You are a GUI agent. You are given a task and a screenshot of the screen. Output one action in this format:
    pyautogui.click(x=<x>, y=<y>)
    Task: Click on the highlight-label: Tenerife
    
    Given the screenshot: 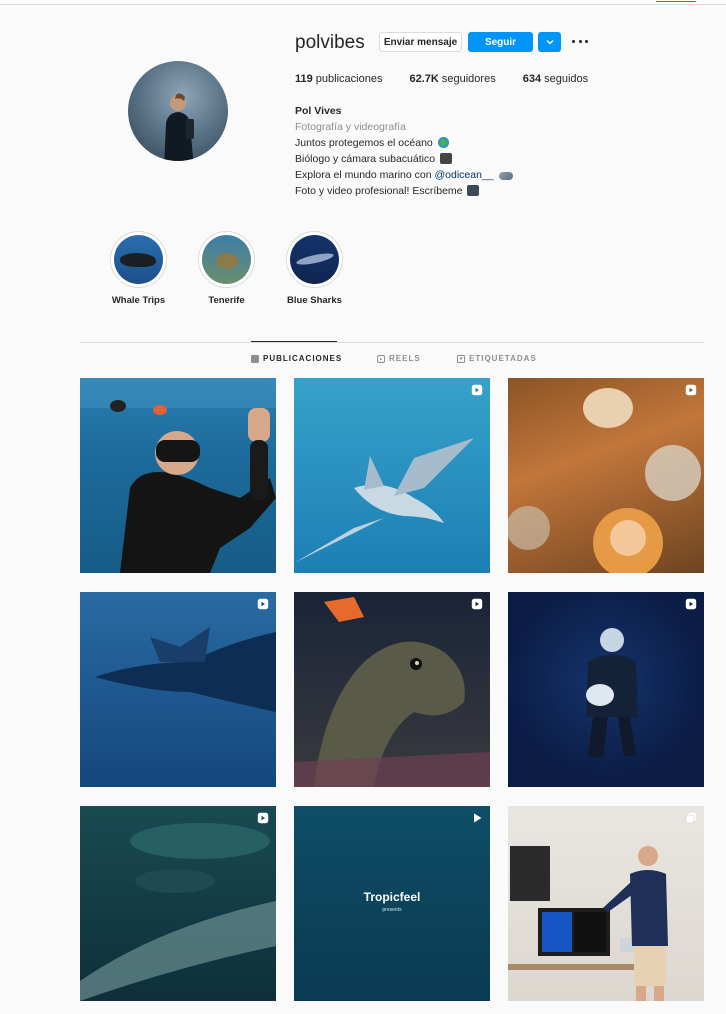 What is the action you would take?
    pyautogui.click(x=226, y=300)
    